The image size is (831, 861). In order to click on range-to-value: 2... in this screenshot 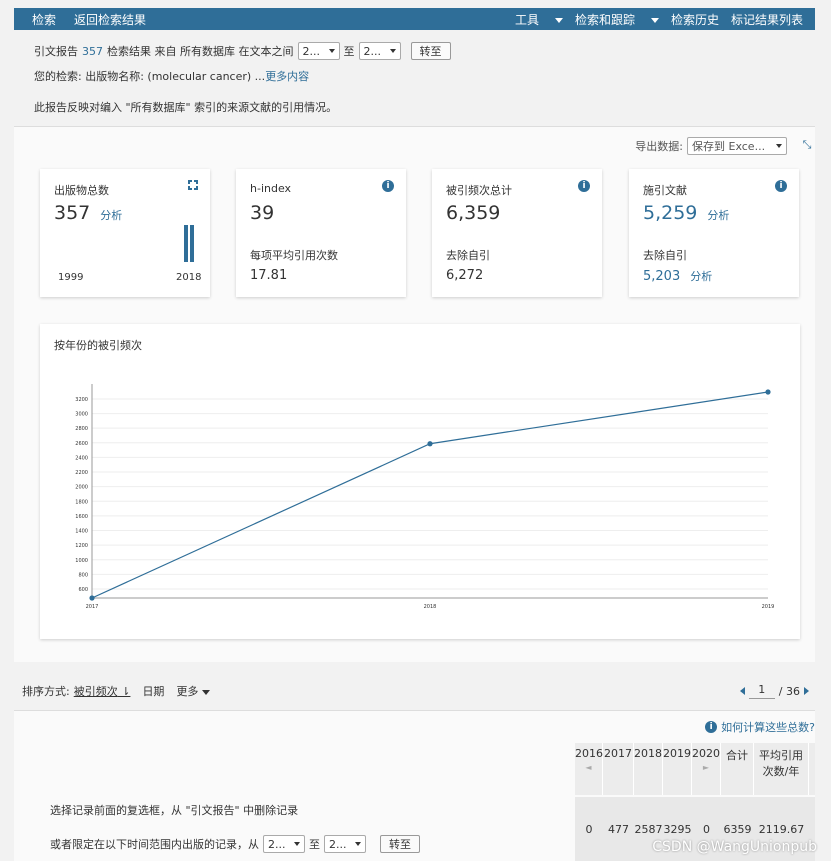, I will do `click(338, 844)`.